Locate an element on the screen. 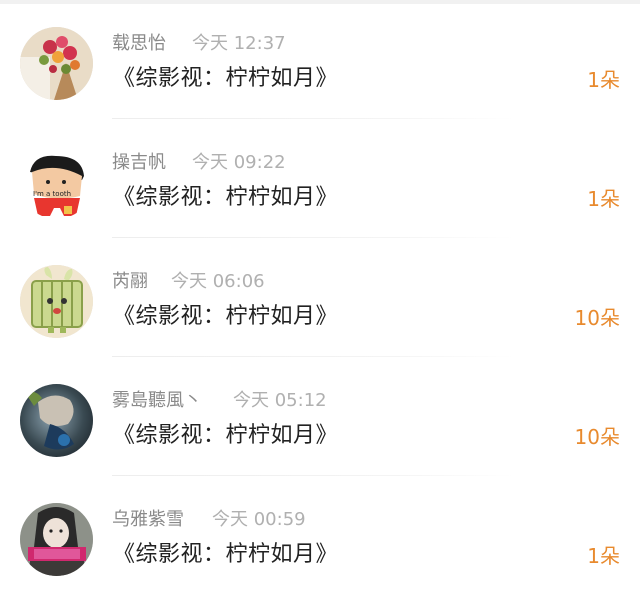 This screenshot has width=640, height=609. flowers-avatar-icon is located at coordinates (56, 63).